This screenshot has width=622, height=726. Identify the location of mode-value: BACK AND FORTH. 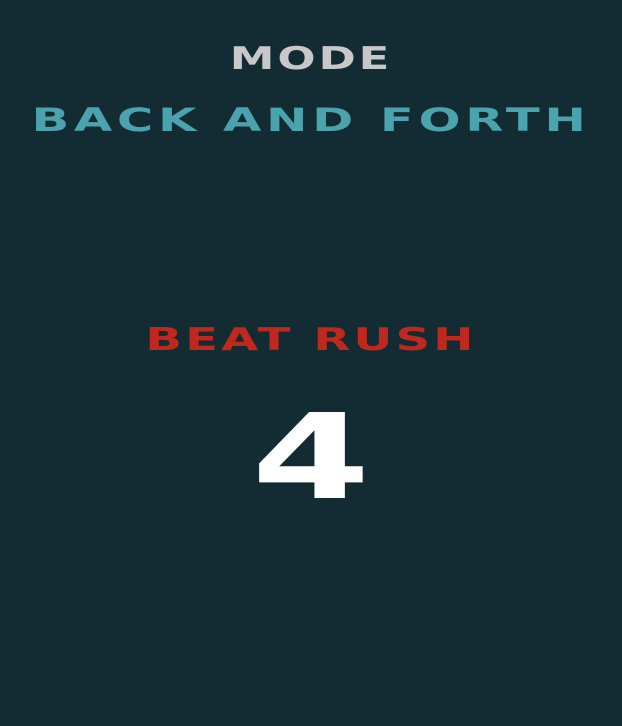
(311, 120).